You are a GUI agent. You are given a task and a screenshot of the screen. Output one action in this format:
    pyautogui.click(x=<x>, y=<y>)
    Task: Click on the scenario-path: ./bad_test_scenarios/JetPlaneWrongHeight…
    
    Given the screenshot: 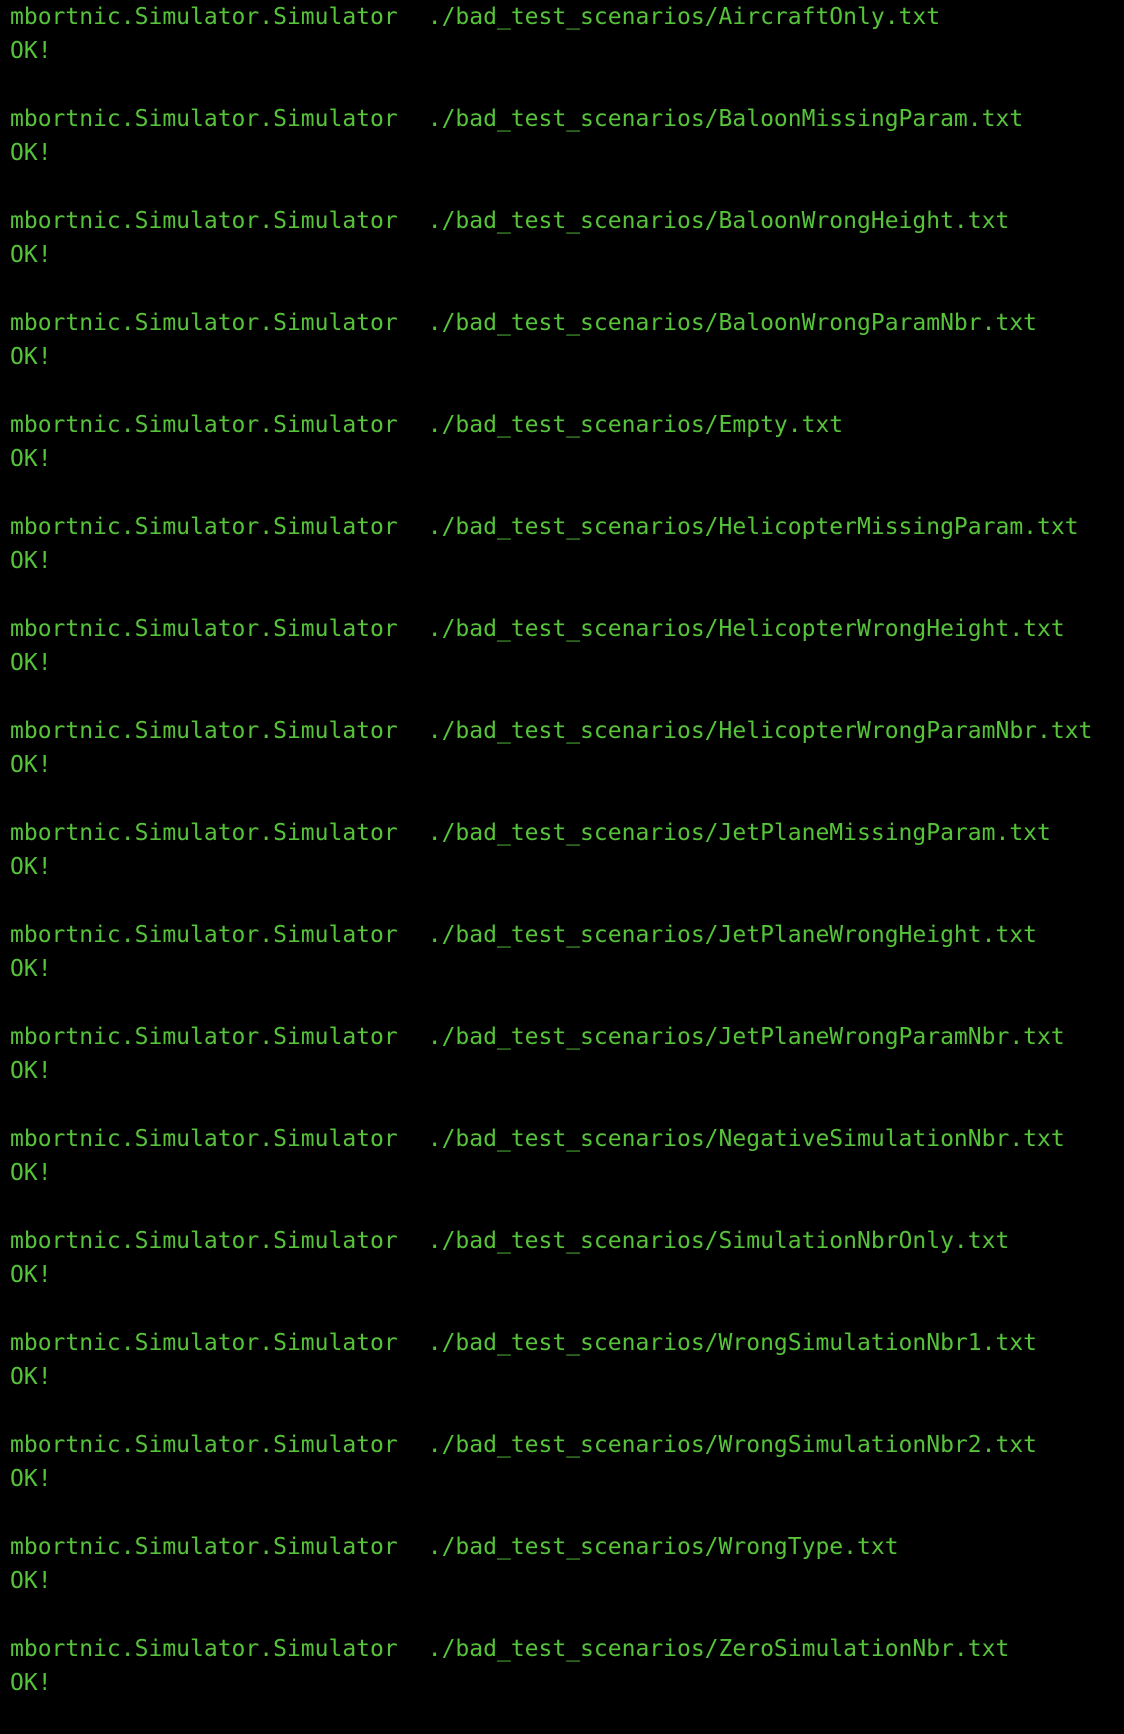 What is the action you would take?
    pyautogui.click(x=732, y=935)
    